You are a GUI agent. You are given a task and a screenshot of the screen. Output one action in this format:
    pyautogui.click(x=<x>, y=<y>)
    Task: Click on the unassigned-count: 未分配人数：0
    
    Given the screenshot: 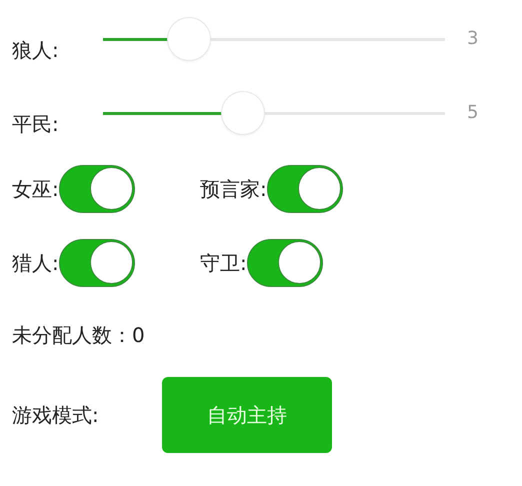 What is the action you would take?
    pyautogui.click(x=78, y=335)
    